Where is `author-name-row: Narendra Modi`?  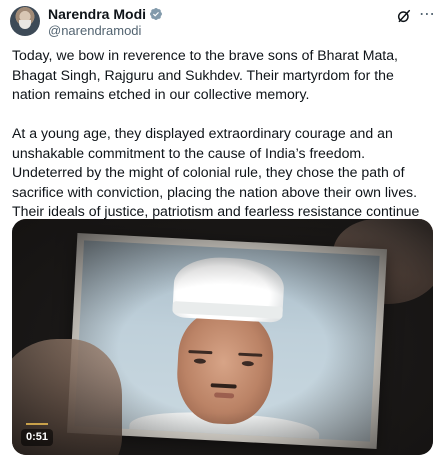
author-name-row: Narendra Modi is located at coordinates (105, 14).